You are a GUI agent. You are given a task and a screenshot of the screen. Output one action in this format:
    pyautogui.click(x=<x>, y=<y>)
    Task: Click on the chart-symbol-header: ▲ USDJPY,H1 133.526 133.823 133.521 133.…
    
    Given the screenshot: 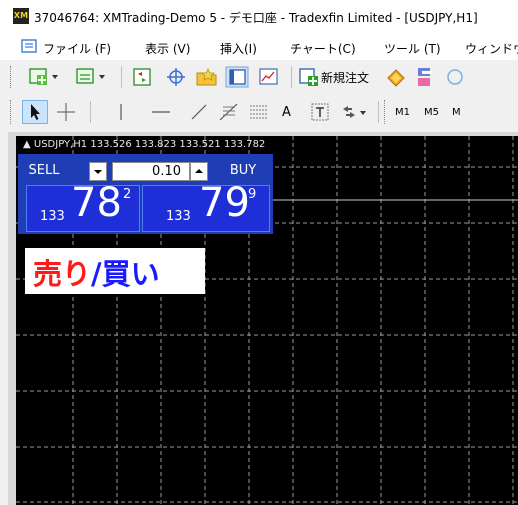 What is the action you would take?
    pyautogui.click(x=144, y=144)
    